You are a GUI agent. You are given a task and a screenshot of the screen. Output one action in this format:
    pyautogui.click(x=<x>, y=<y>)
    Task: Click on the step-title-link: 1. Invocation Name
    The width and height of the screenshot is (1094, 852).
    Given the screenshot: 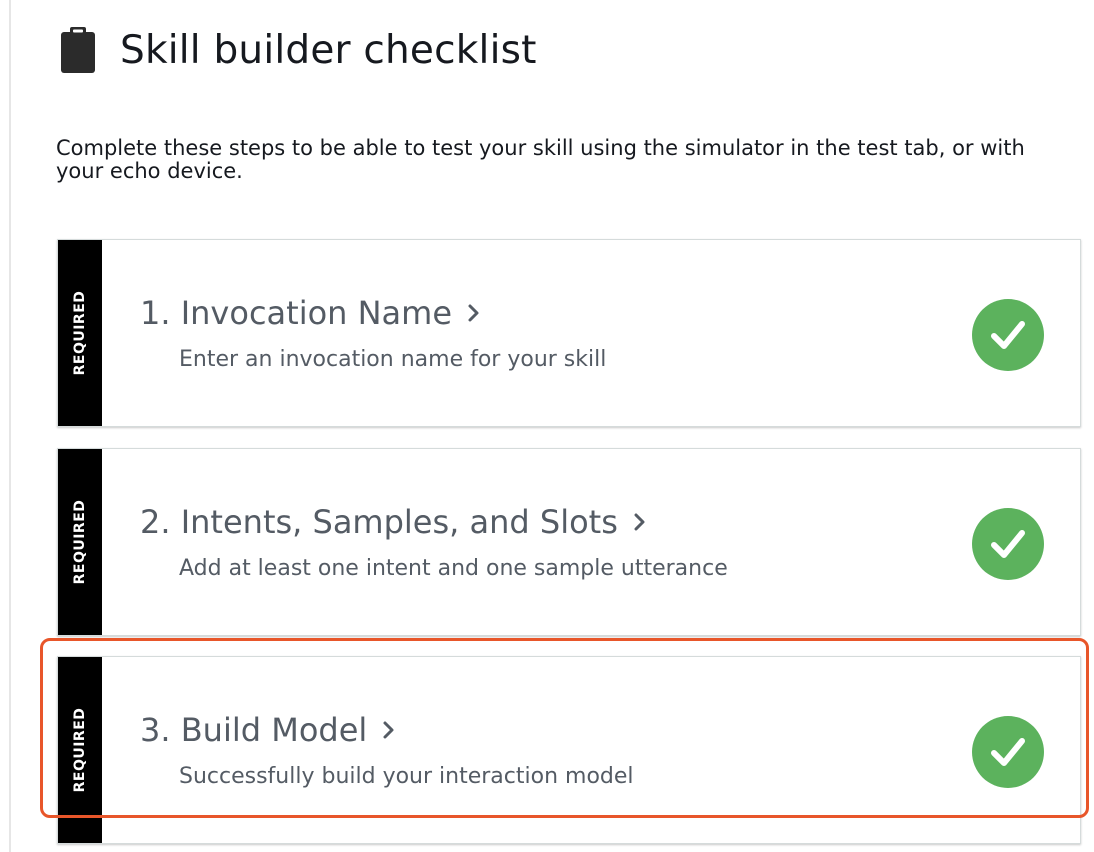 What is the action you would take?
    pyautogui.click(x=311, y=313)
    